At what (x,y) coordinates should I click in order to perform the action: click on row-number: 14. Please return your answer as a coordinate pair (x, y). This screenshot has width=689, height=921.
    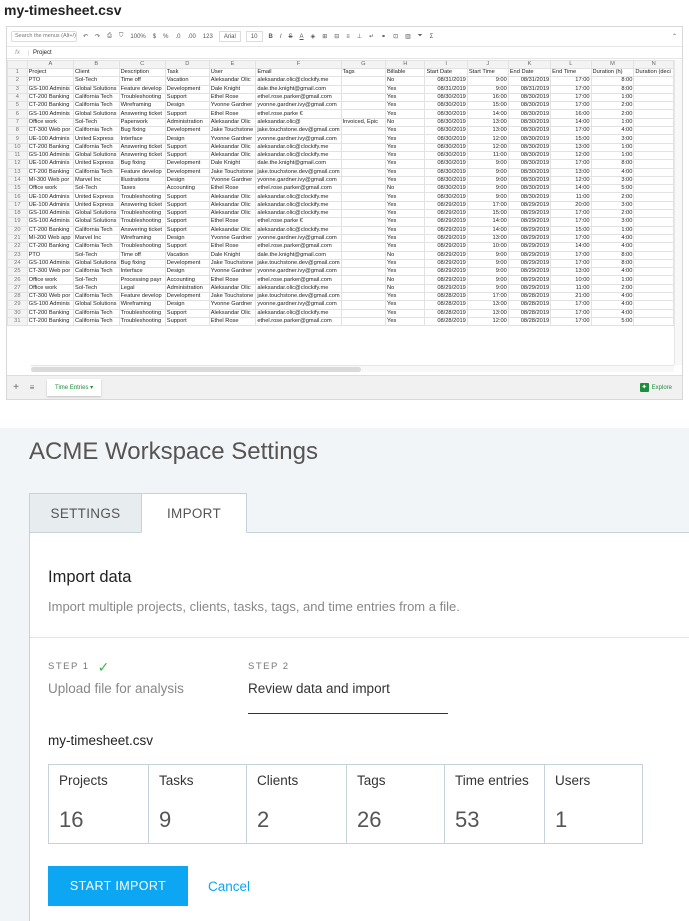
    Looking at the image, I should click on (17, 180).